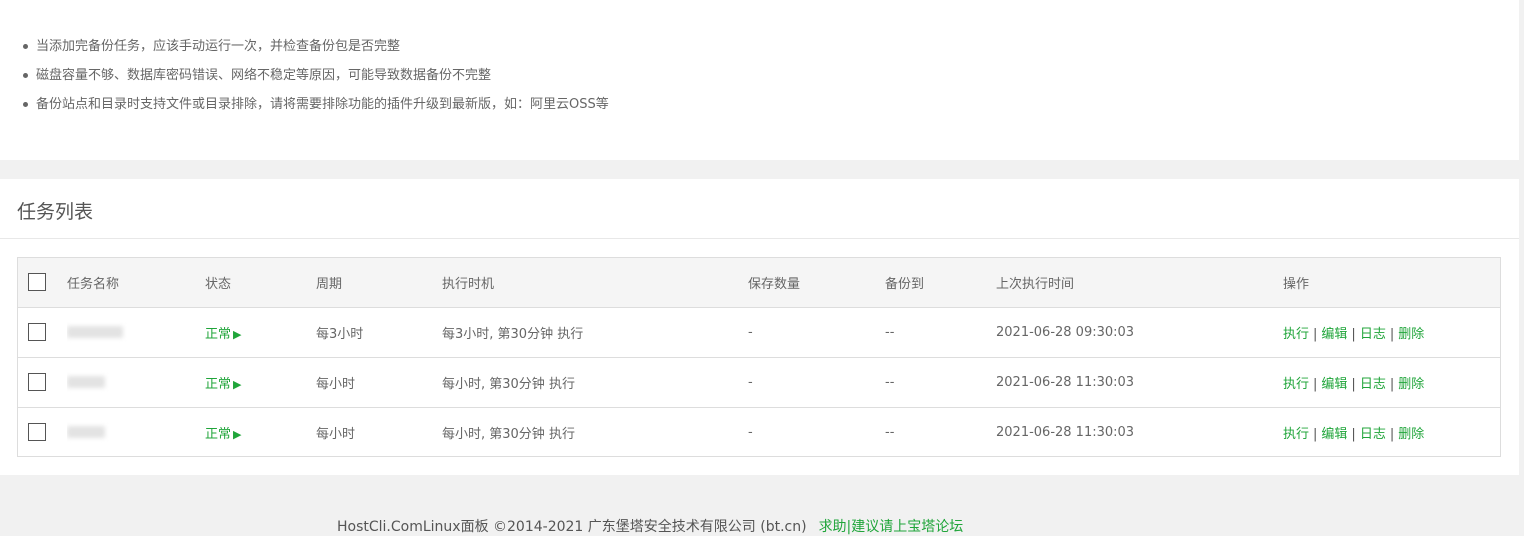  What do you see at coordinates (595, 282) in the screenshot?
I see `column-header-timing: 执行时机` at bounding box center [595, 282].